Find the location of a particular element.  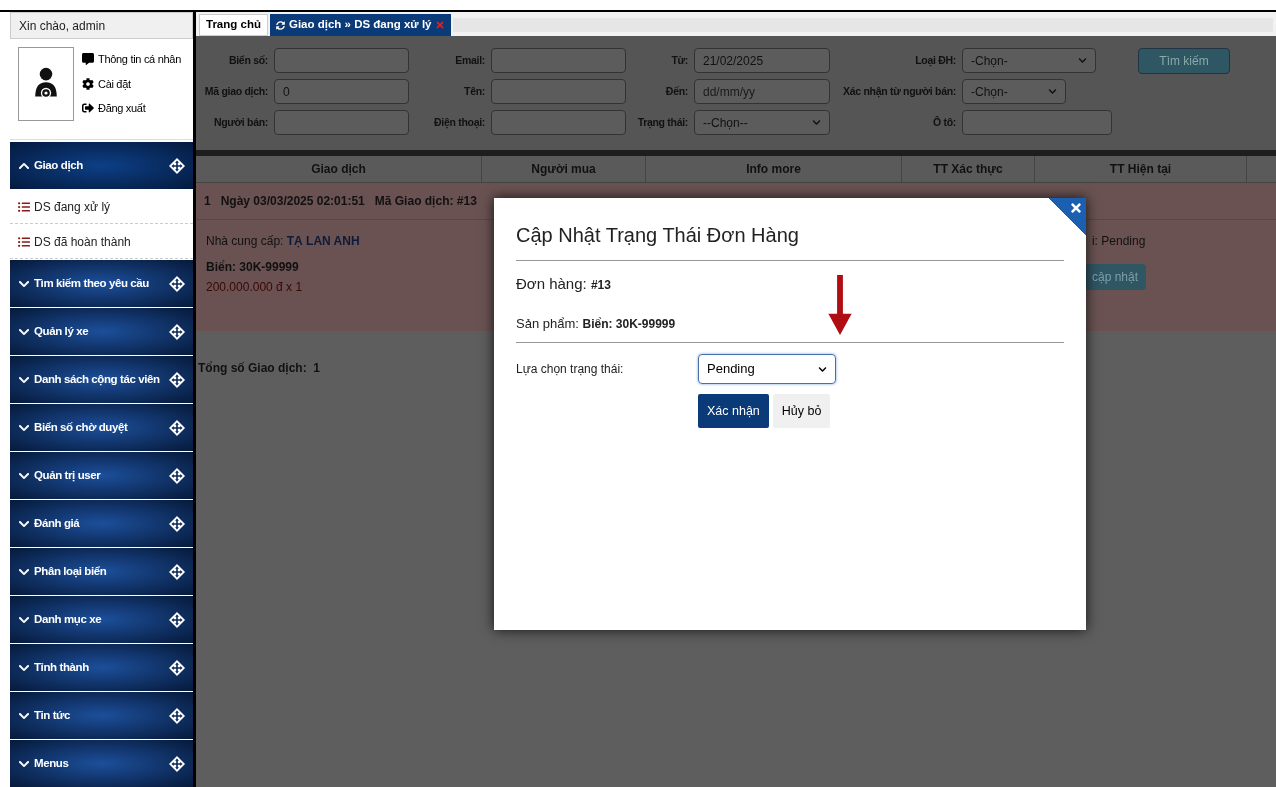

filter-label: Người bán: is located at coordinates (240, 122).